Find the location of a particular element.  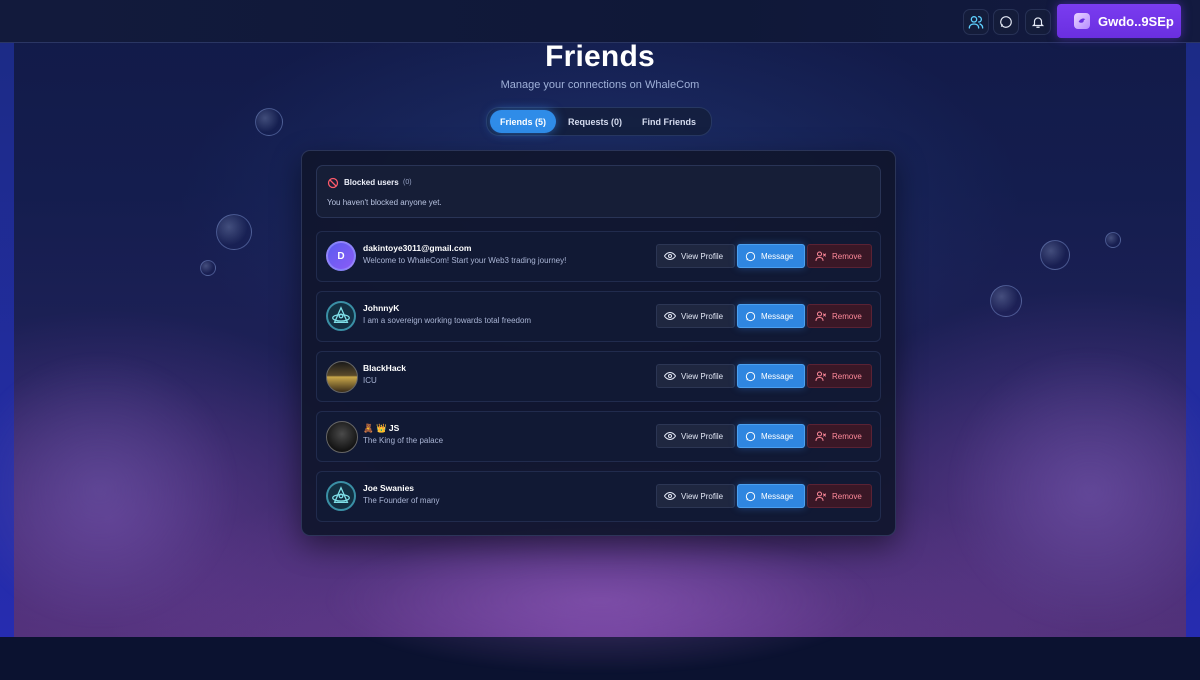

page-title: Friends is located at coordinates (600, 56).